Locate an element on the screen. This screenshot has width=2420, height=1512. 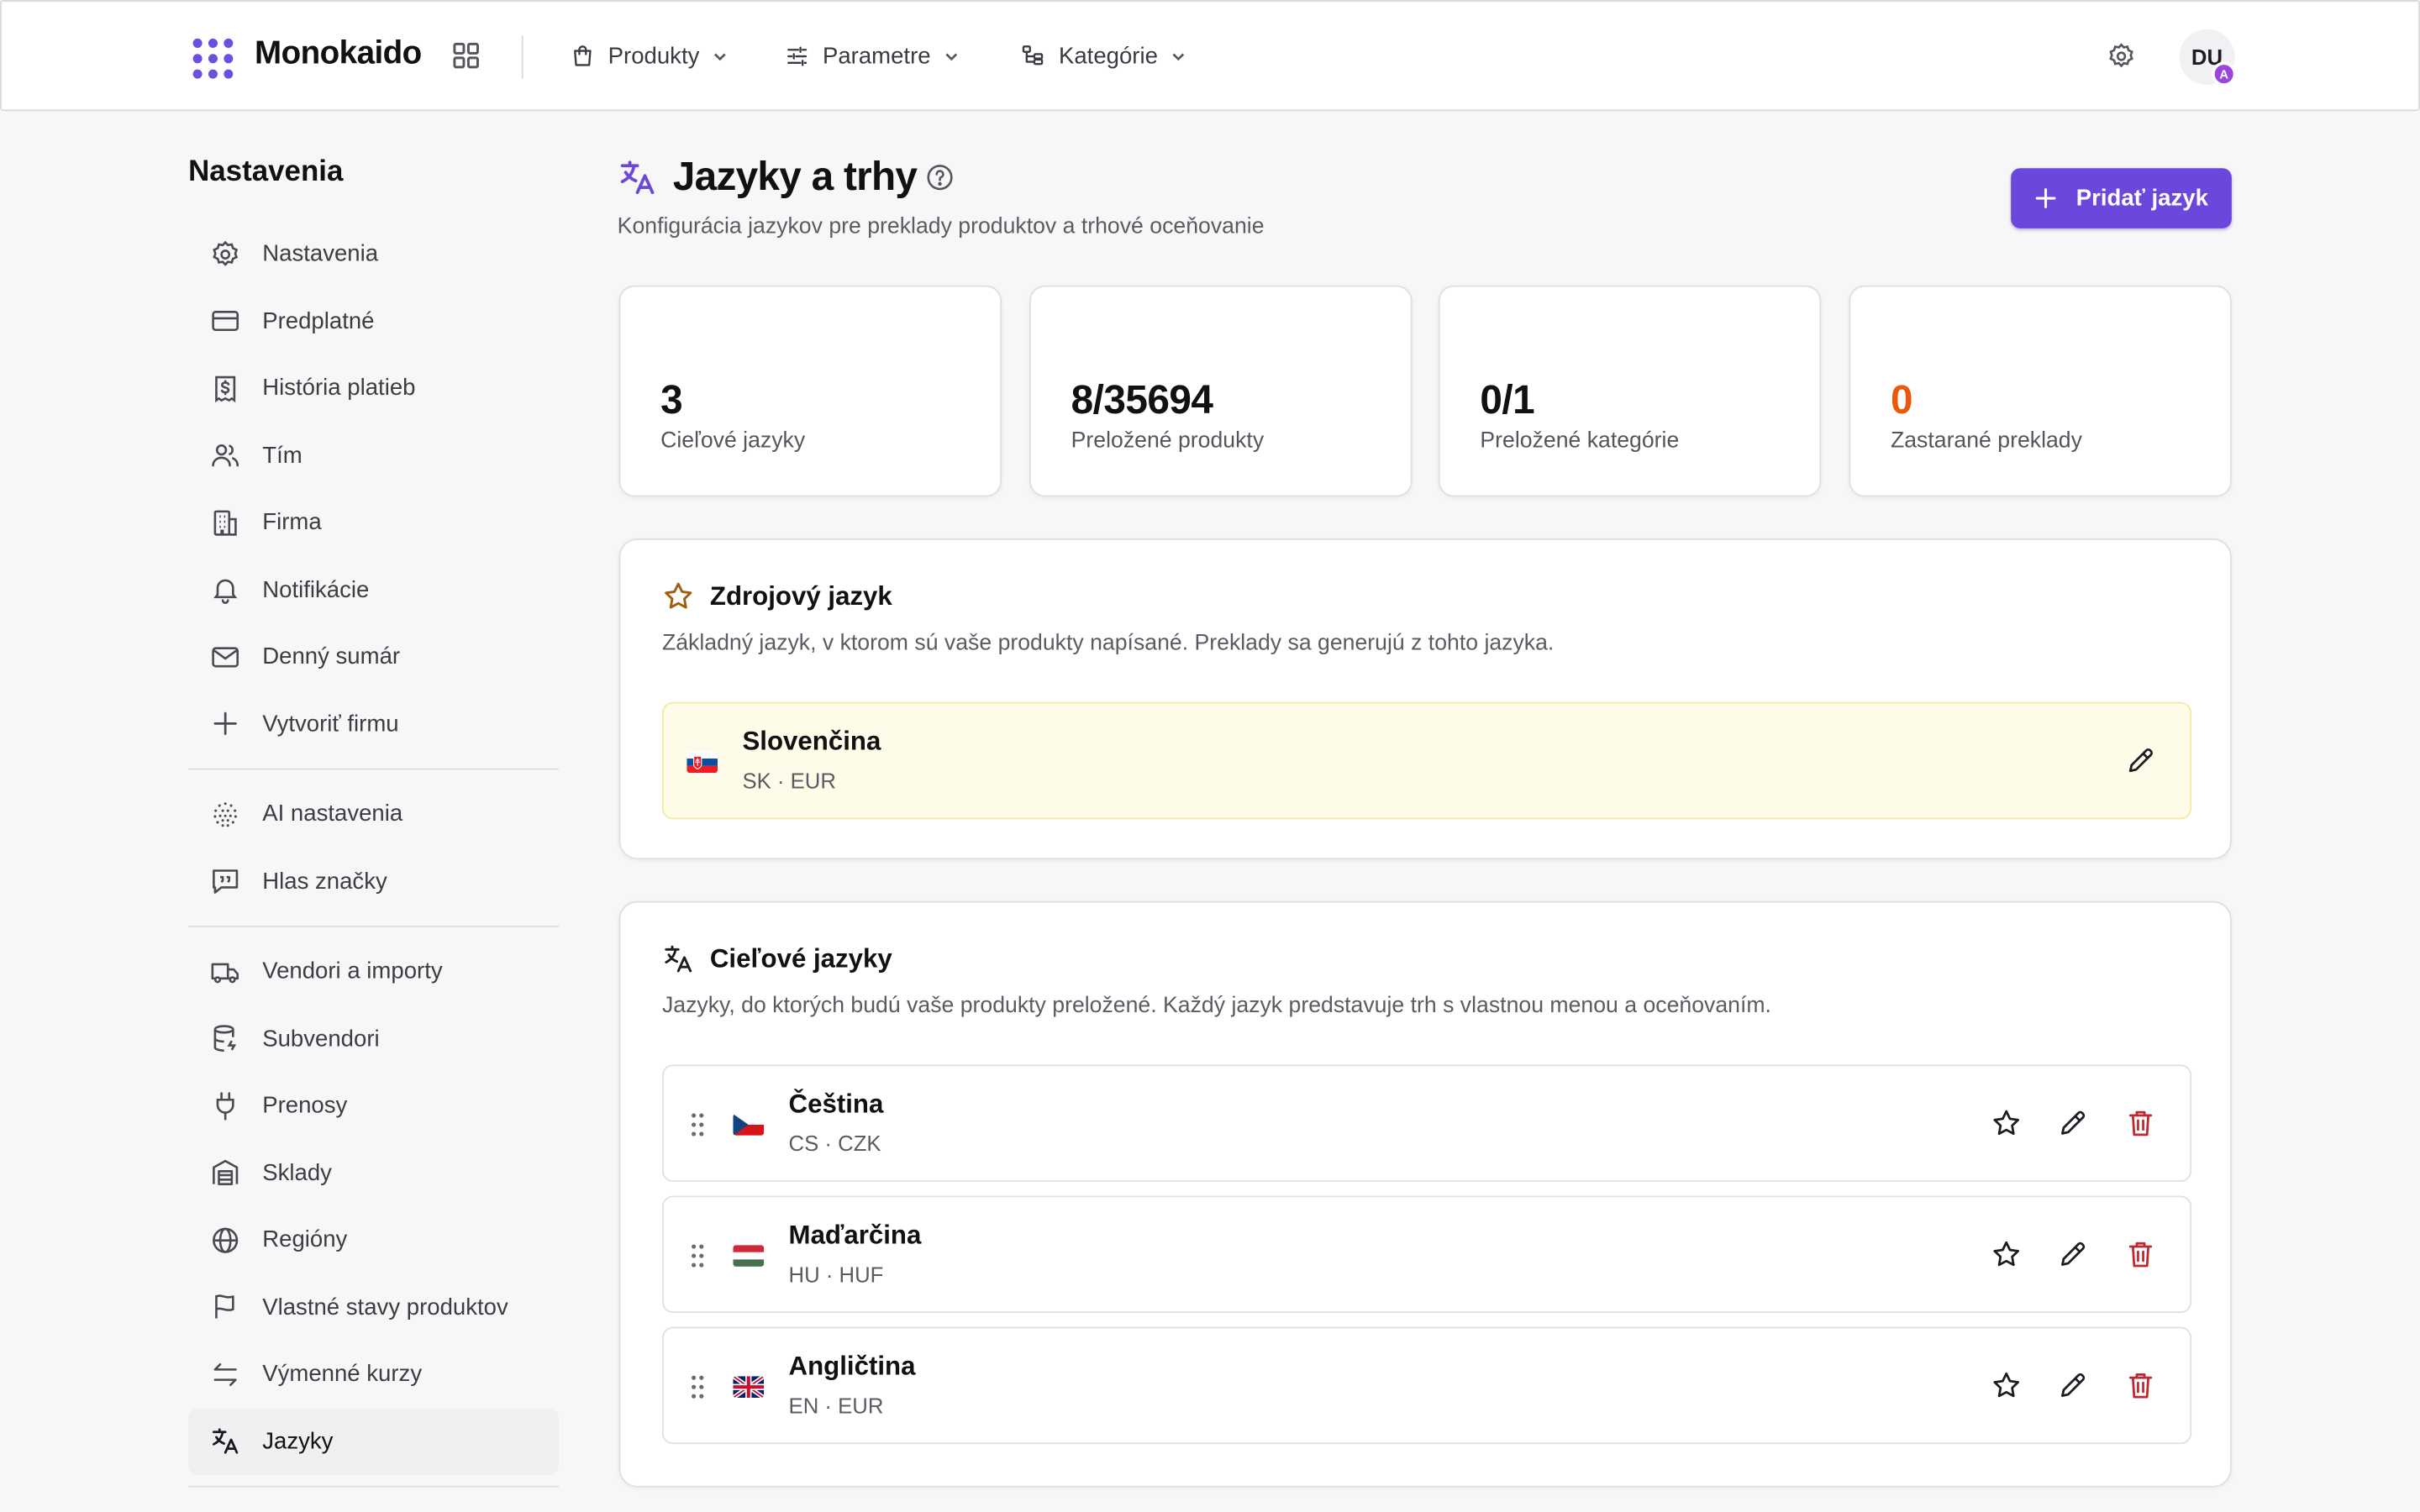
stat-card-outdated-translations: 0 Zastarané preklady is located at coordinates (2041, 391).